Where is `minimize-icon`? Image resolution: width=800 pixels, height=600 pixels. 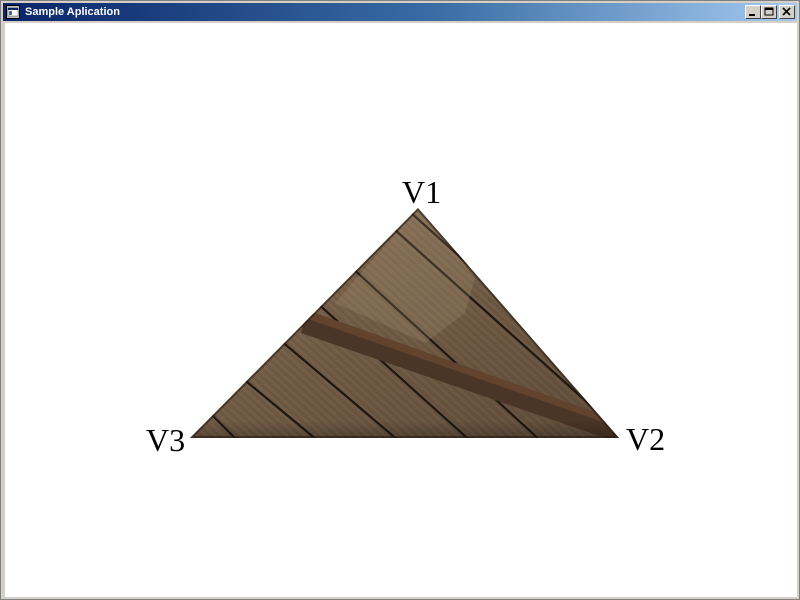
minimize-icon is located at coordinates (752, 15).